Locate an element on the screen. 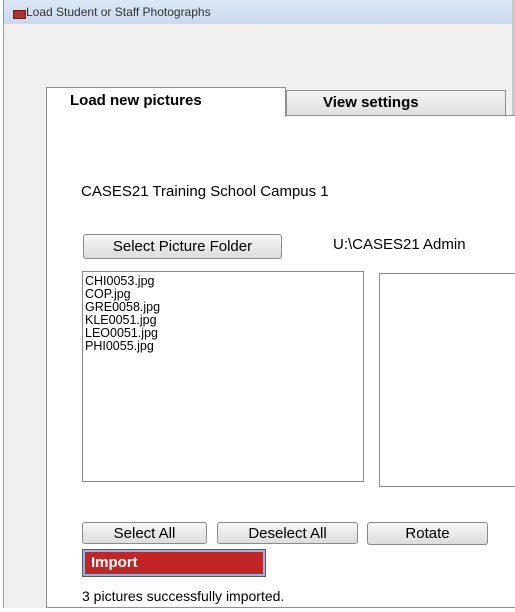 The width and height of the screenshot is (515, 612). status-message: 3 pictures successfully imported. is located at coordinates (183, 596).